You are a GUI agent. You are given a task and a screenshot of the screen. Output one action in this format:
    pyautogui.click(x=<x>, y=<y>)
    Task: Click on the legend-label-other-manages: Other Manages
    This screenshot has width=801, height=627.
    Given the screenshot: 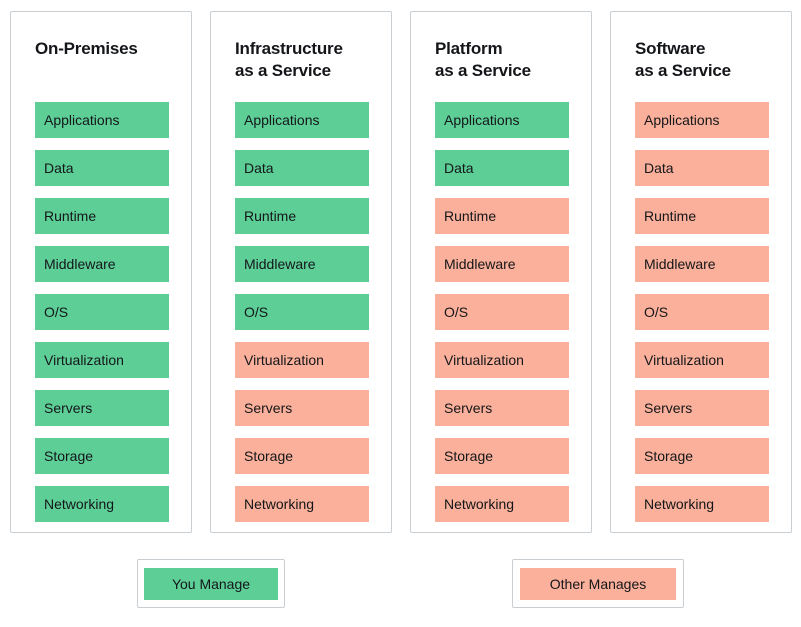 What is the action you would take?
    pyautogui.click(x=598, y=583)
    